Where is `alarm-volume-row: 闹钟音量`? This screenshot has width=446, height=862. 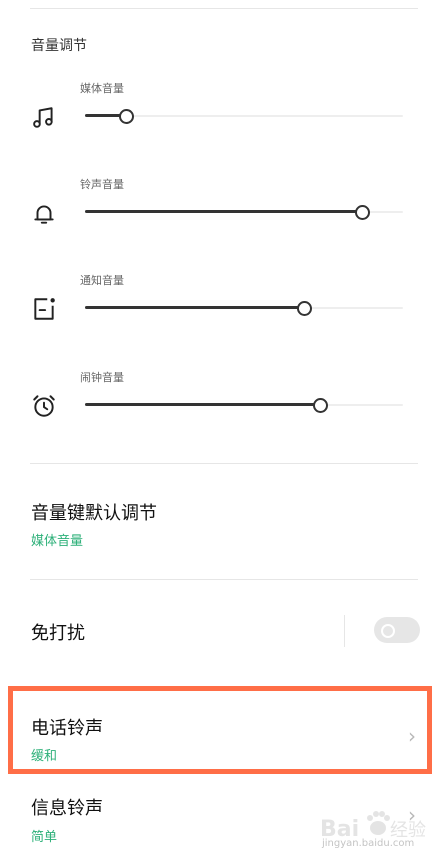 alarm-volume-row: 闹钟音量 is located at coordinates (223, 409).